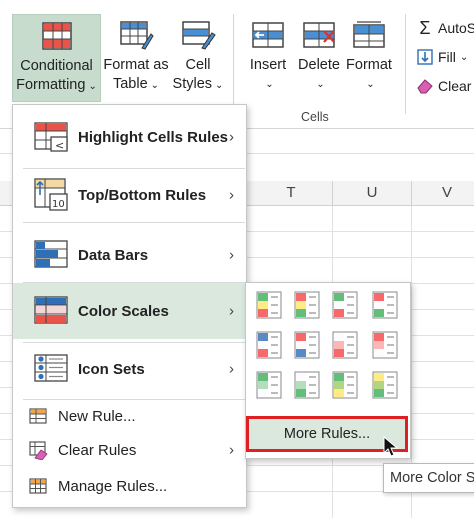 The height and width of the screenshot is (518, 474). Describe the element at coordinates (51, 195) in the screenshot. I see `top-bottom-icon: 10` at that location.